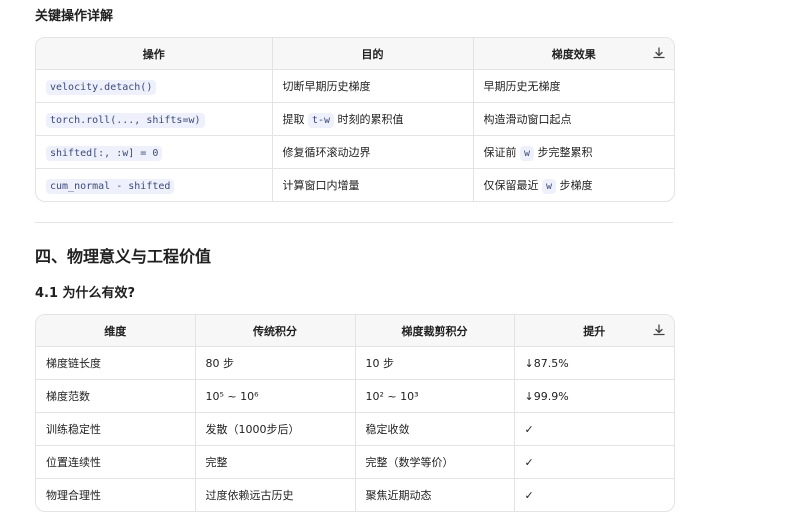  I want to click on column-header: 维度, so click(116, 331).